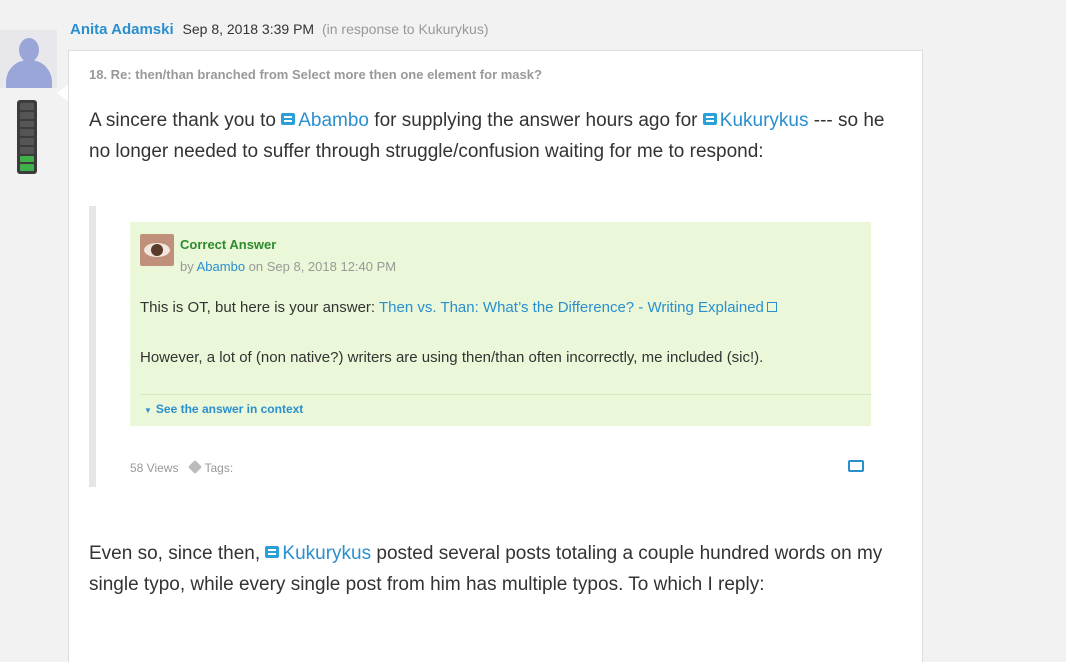 Image resolution: width=1066 pixels, height=662 pixels. I want to click on in-response-to: (in response to Kukurykus), so click(405, 29).